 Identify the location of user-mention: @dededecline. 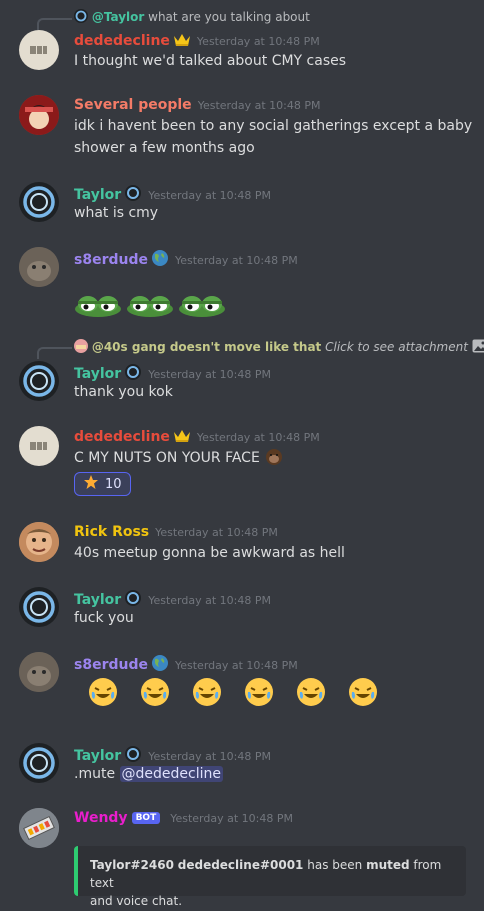
(171, 774).